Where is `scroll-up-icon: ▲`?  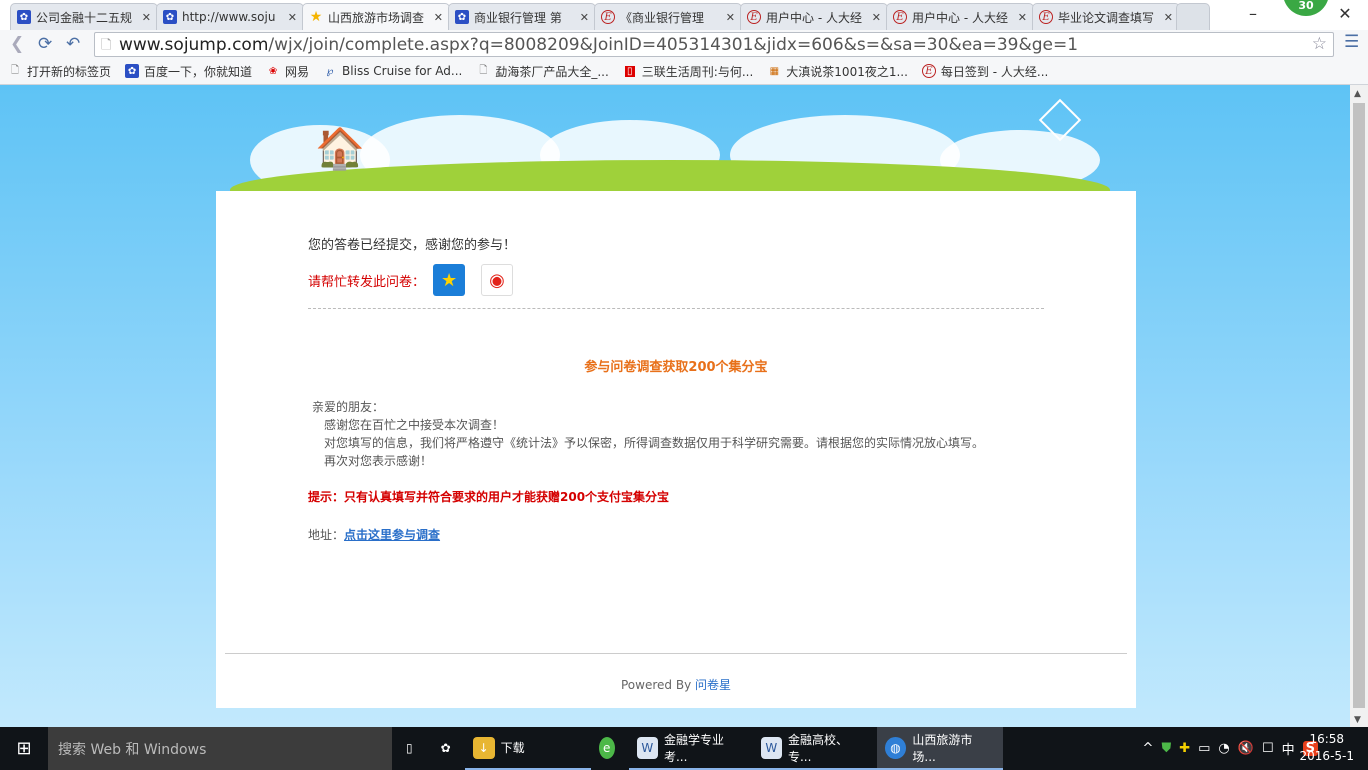 scroll-up-icon: ▲ is located at coordinates (1357, 94).